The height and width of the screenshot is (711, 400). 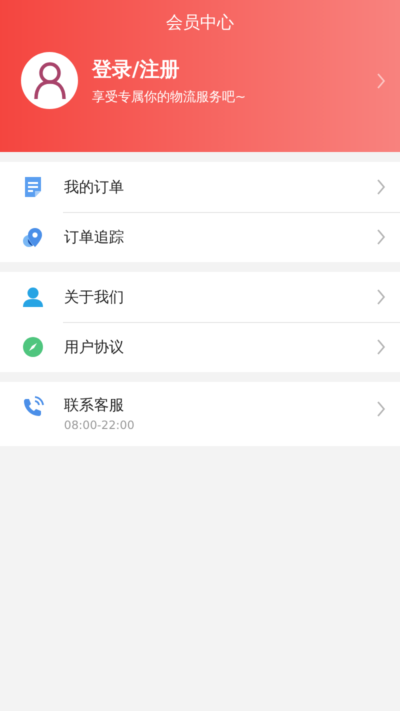 What do you see at coordinates (94, 347) in the screenshot?
I see `menu-label: 用户协议` at bounding box center [94, 347].